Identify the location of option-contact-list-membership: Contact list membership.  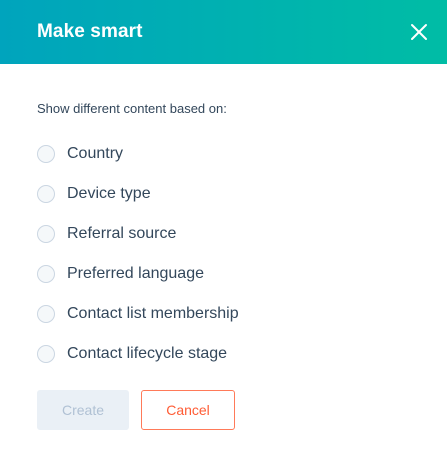
(138, 314).